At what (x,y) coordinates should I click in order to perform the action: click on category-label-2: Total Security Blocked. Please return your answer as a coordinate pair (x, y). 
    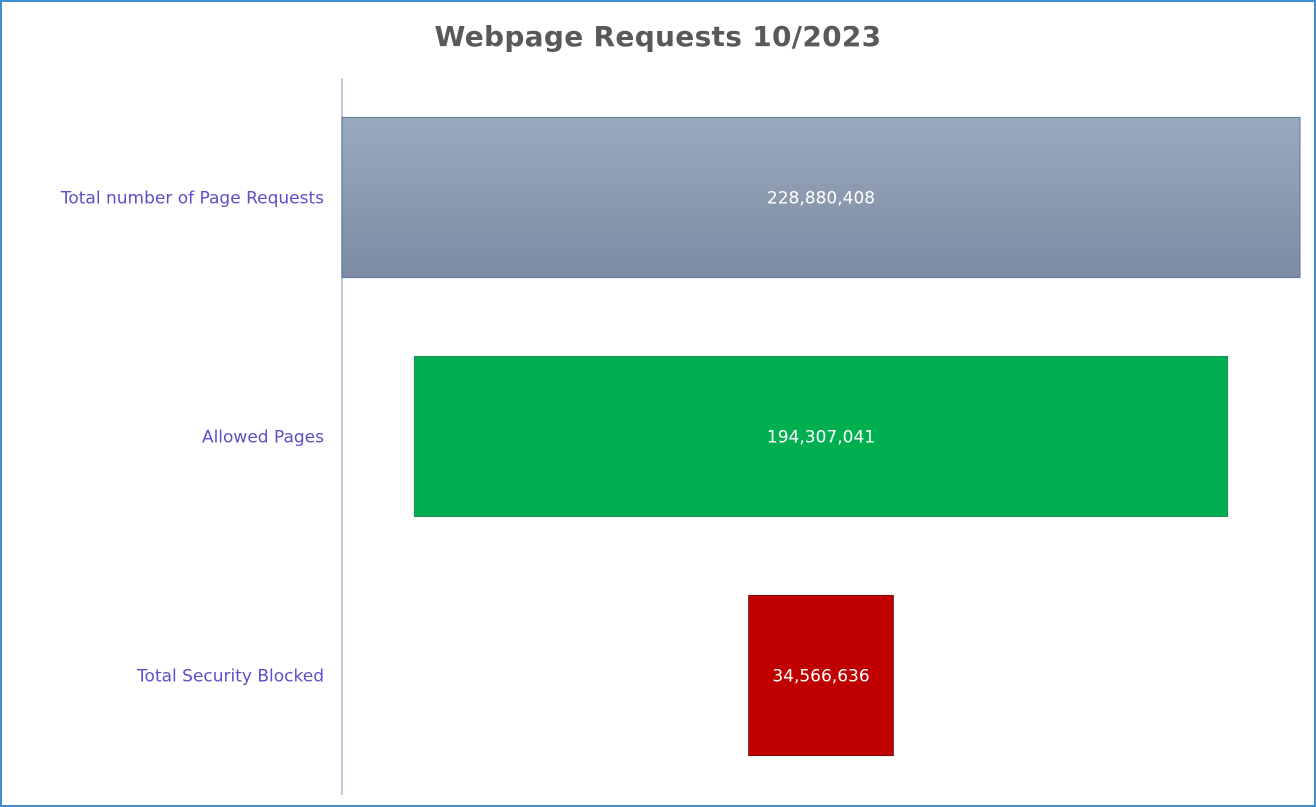
    Looking at the image, I should click on (230, 677).